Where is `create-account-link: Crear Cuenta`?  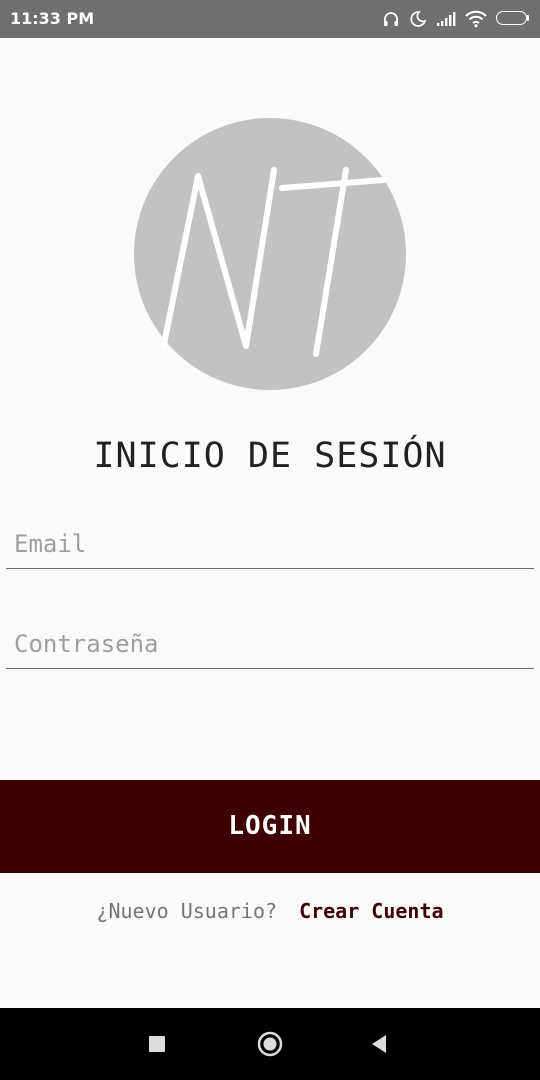 create-account-link: Crear Cuenta is located at coordinates (371, 911).